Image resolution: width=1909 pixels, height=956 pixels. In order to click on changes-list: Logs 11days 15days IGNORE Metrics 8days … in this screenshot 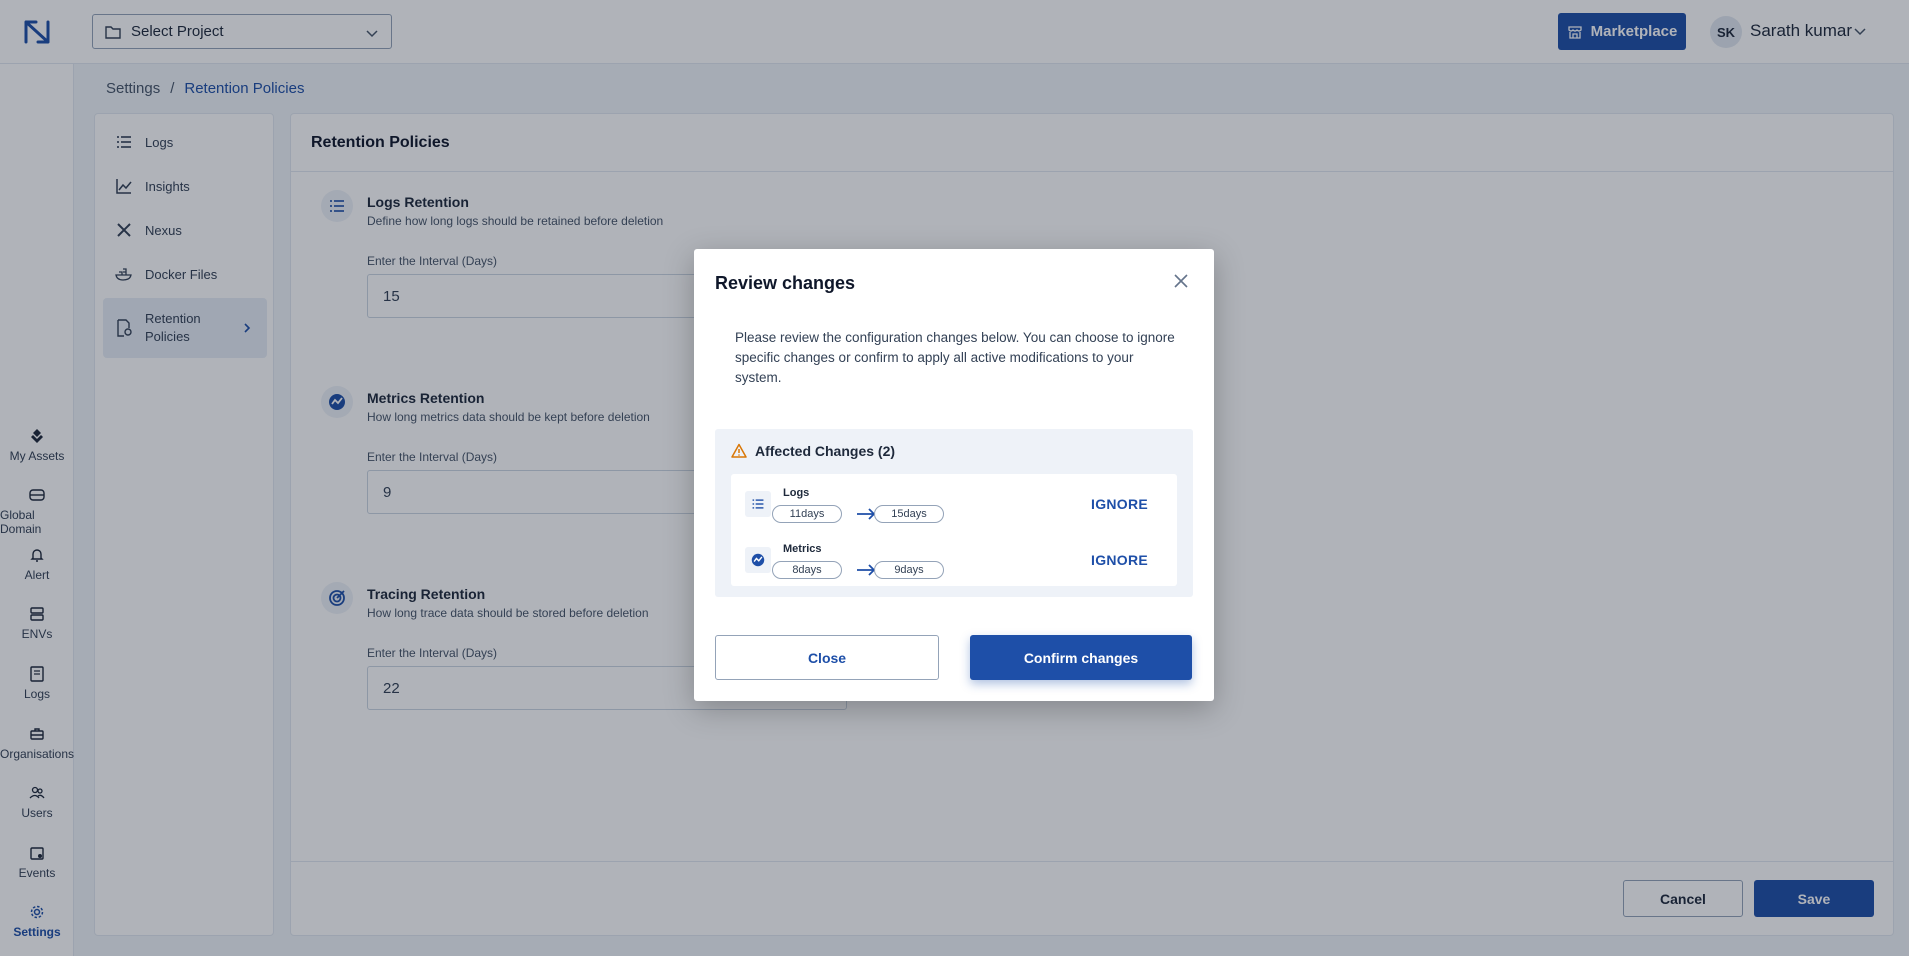, I will do `click(954, 530)`.